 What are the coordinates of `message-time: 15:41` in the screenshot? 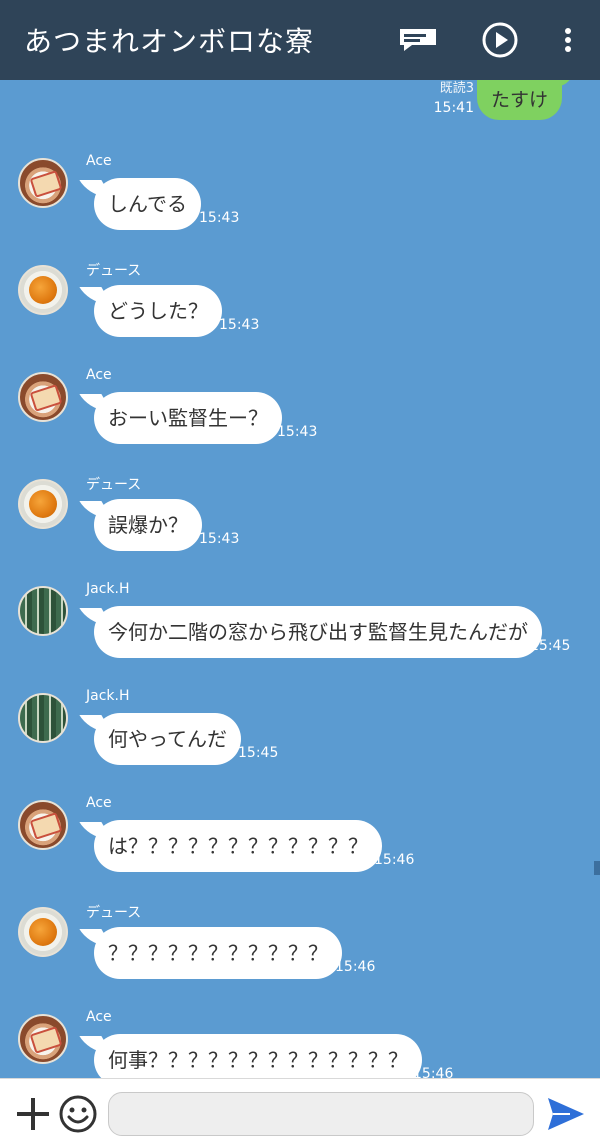 It's located at (453, 108).